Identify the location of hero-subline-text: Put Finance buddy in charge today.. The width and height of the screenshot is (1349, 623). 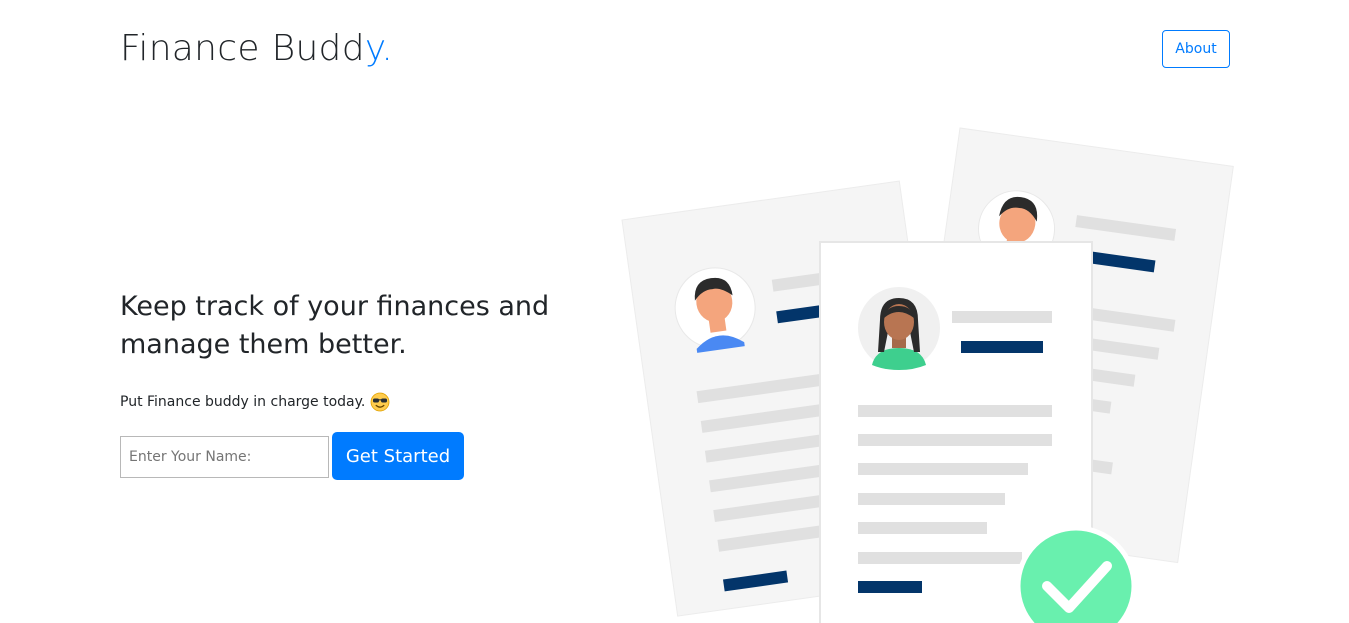
(243, 402).